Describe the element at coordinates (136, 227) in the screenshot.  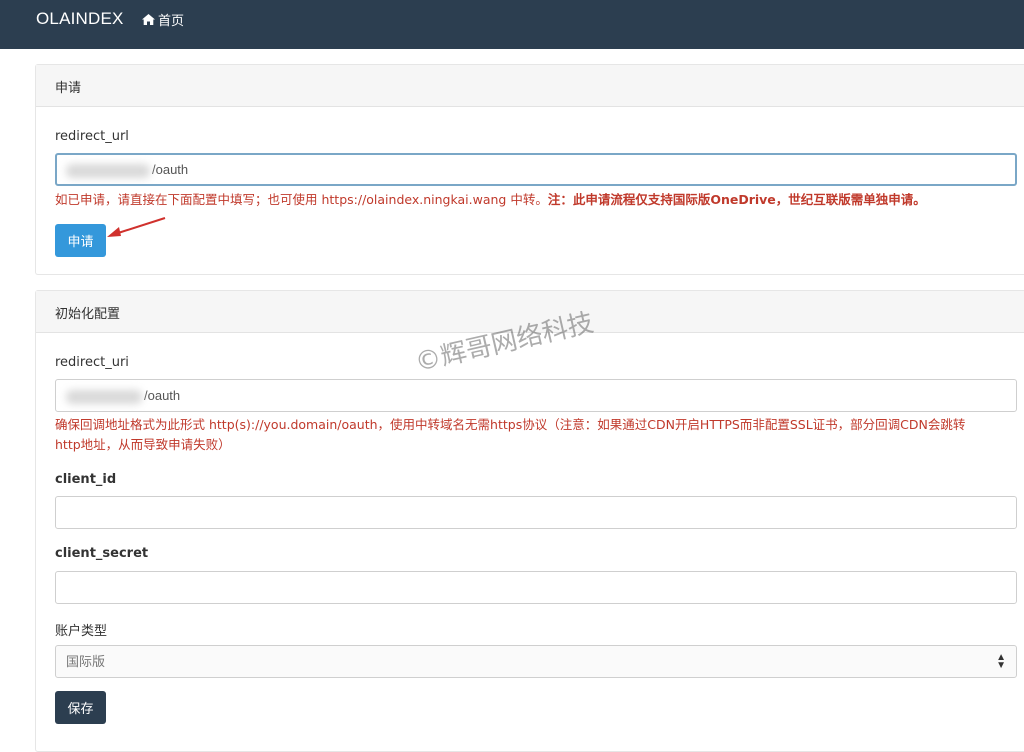
I see `red-arrow-annotation` at that location.